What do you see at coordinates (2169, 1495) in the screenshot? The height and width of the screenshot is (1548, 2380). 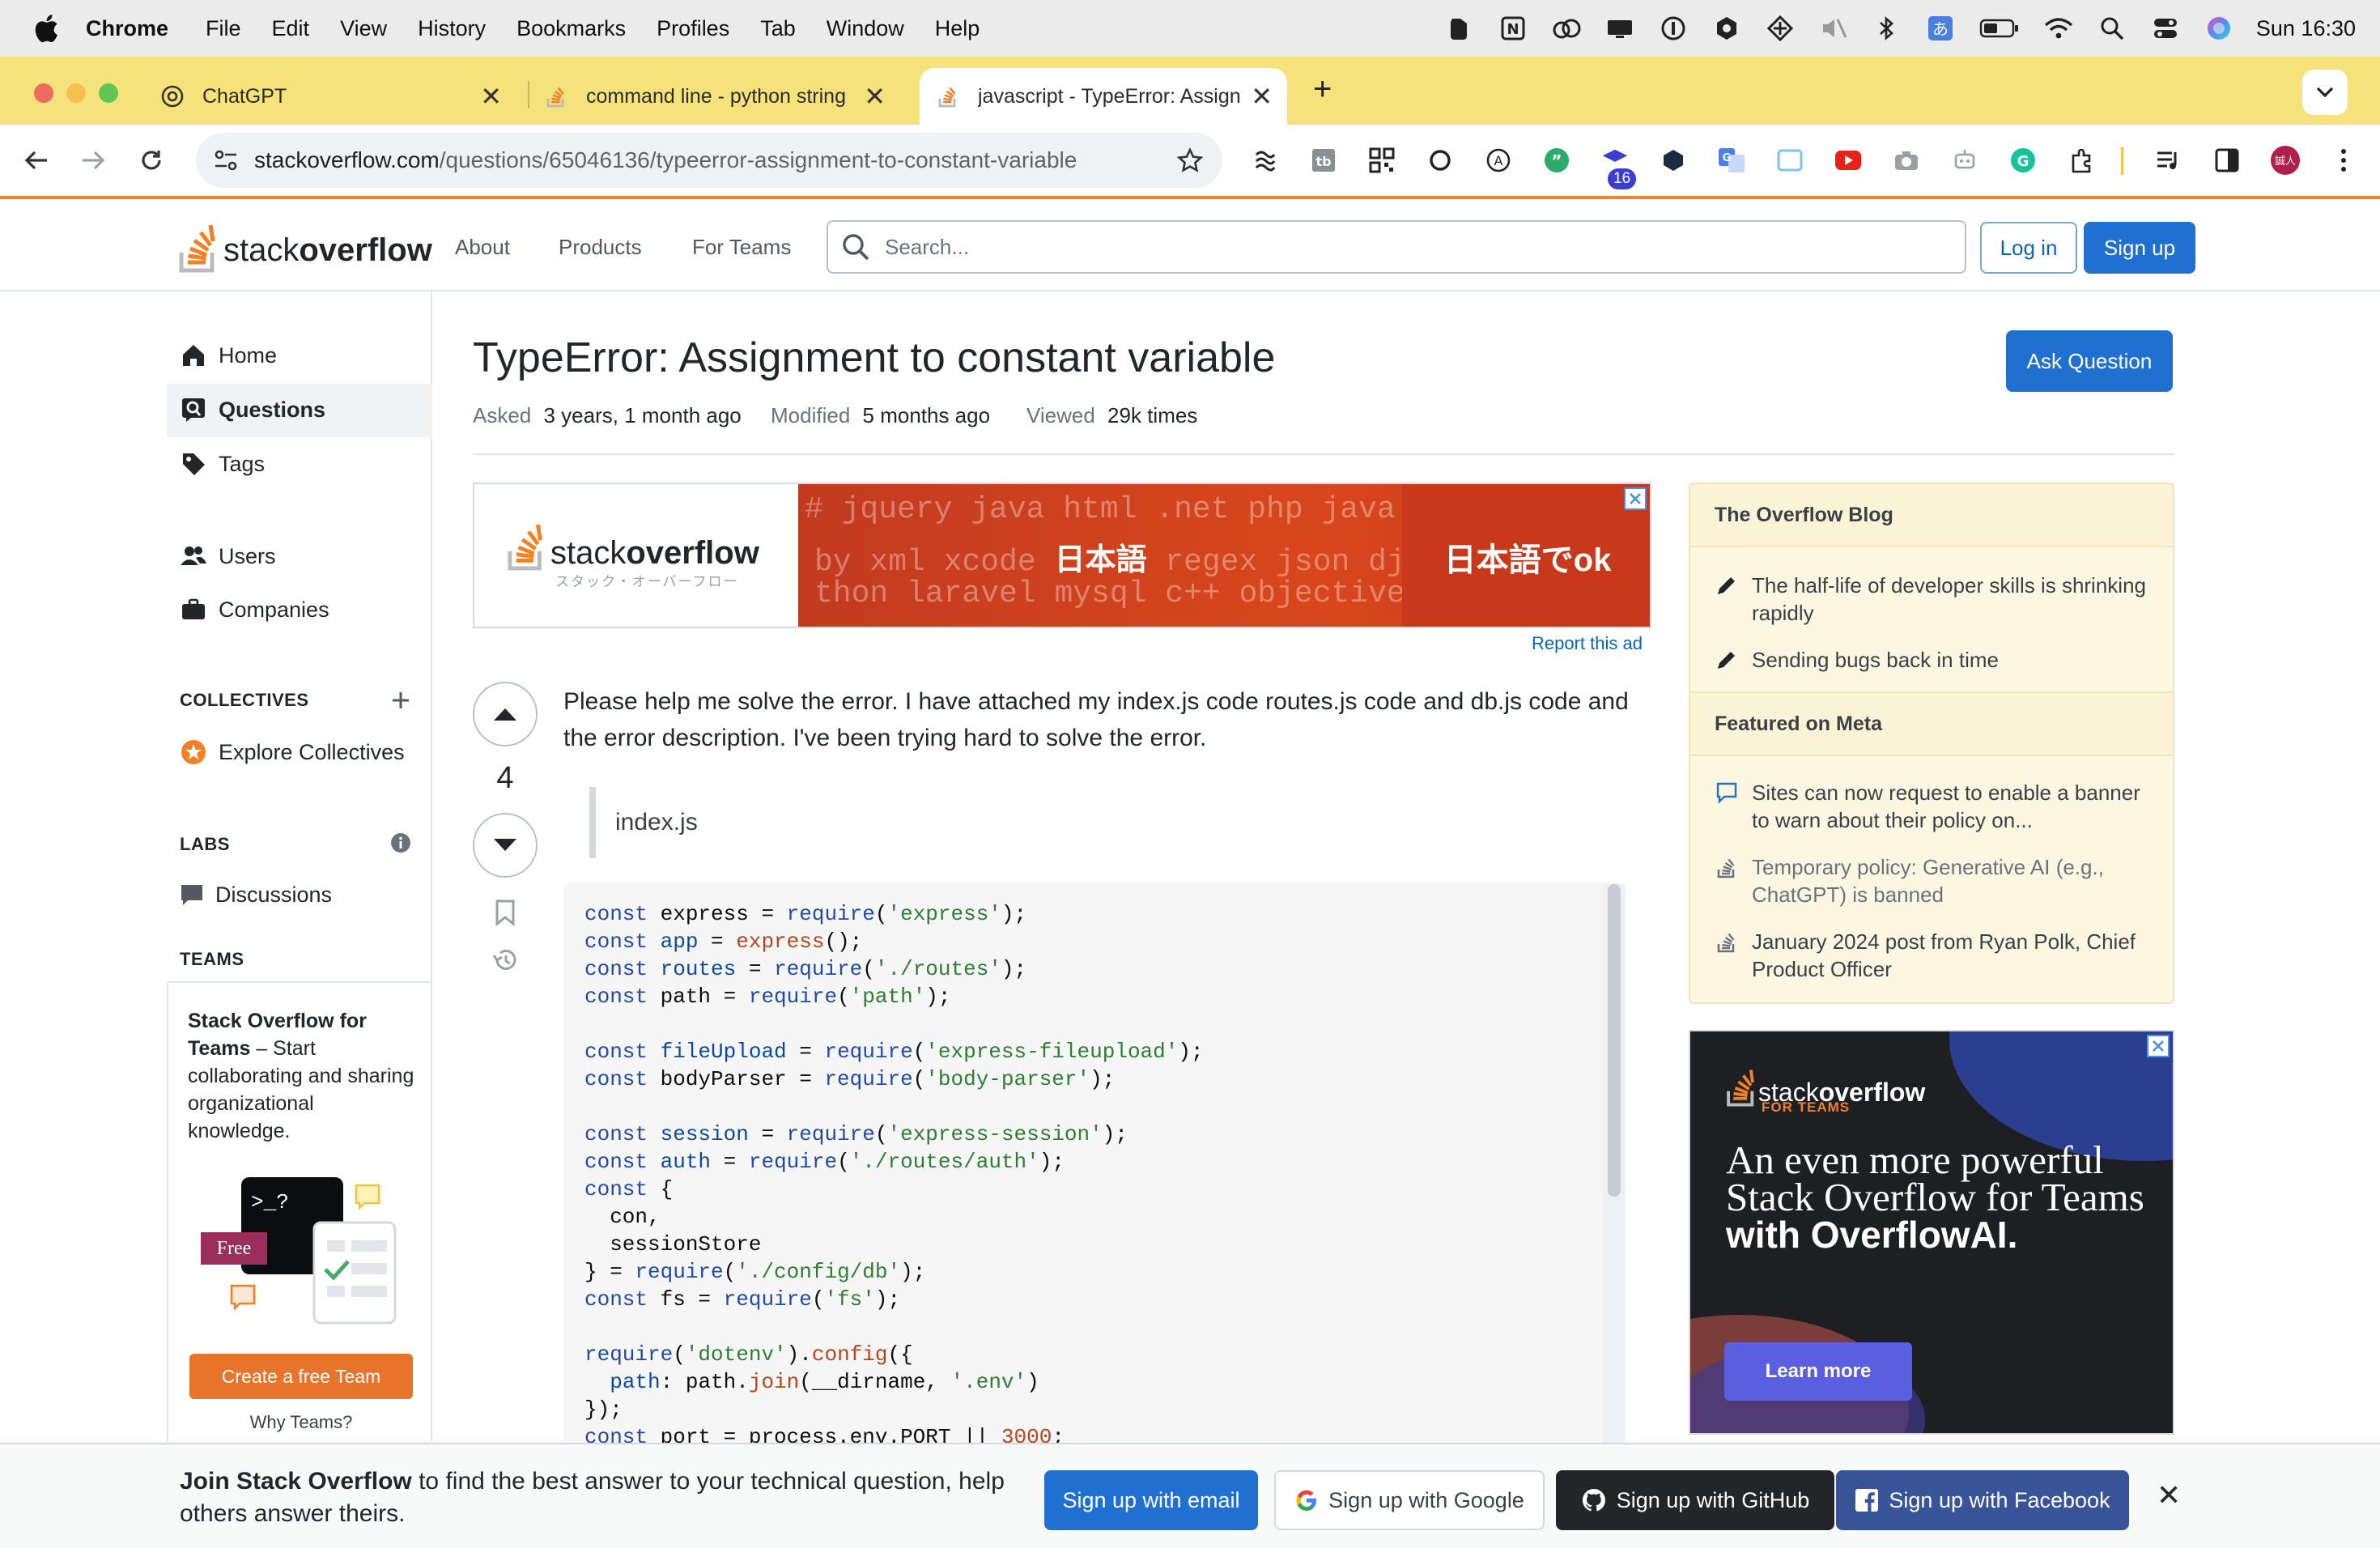 I see `signup-close-icon: ✕` at bounding box center [2169, 1495].